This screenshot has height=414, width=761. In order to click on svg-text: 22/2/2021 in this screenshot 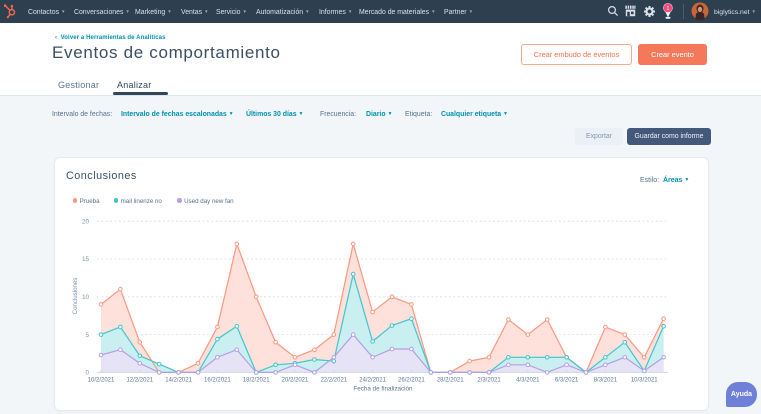, I will do `click(333, 381)`.